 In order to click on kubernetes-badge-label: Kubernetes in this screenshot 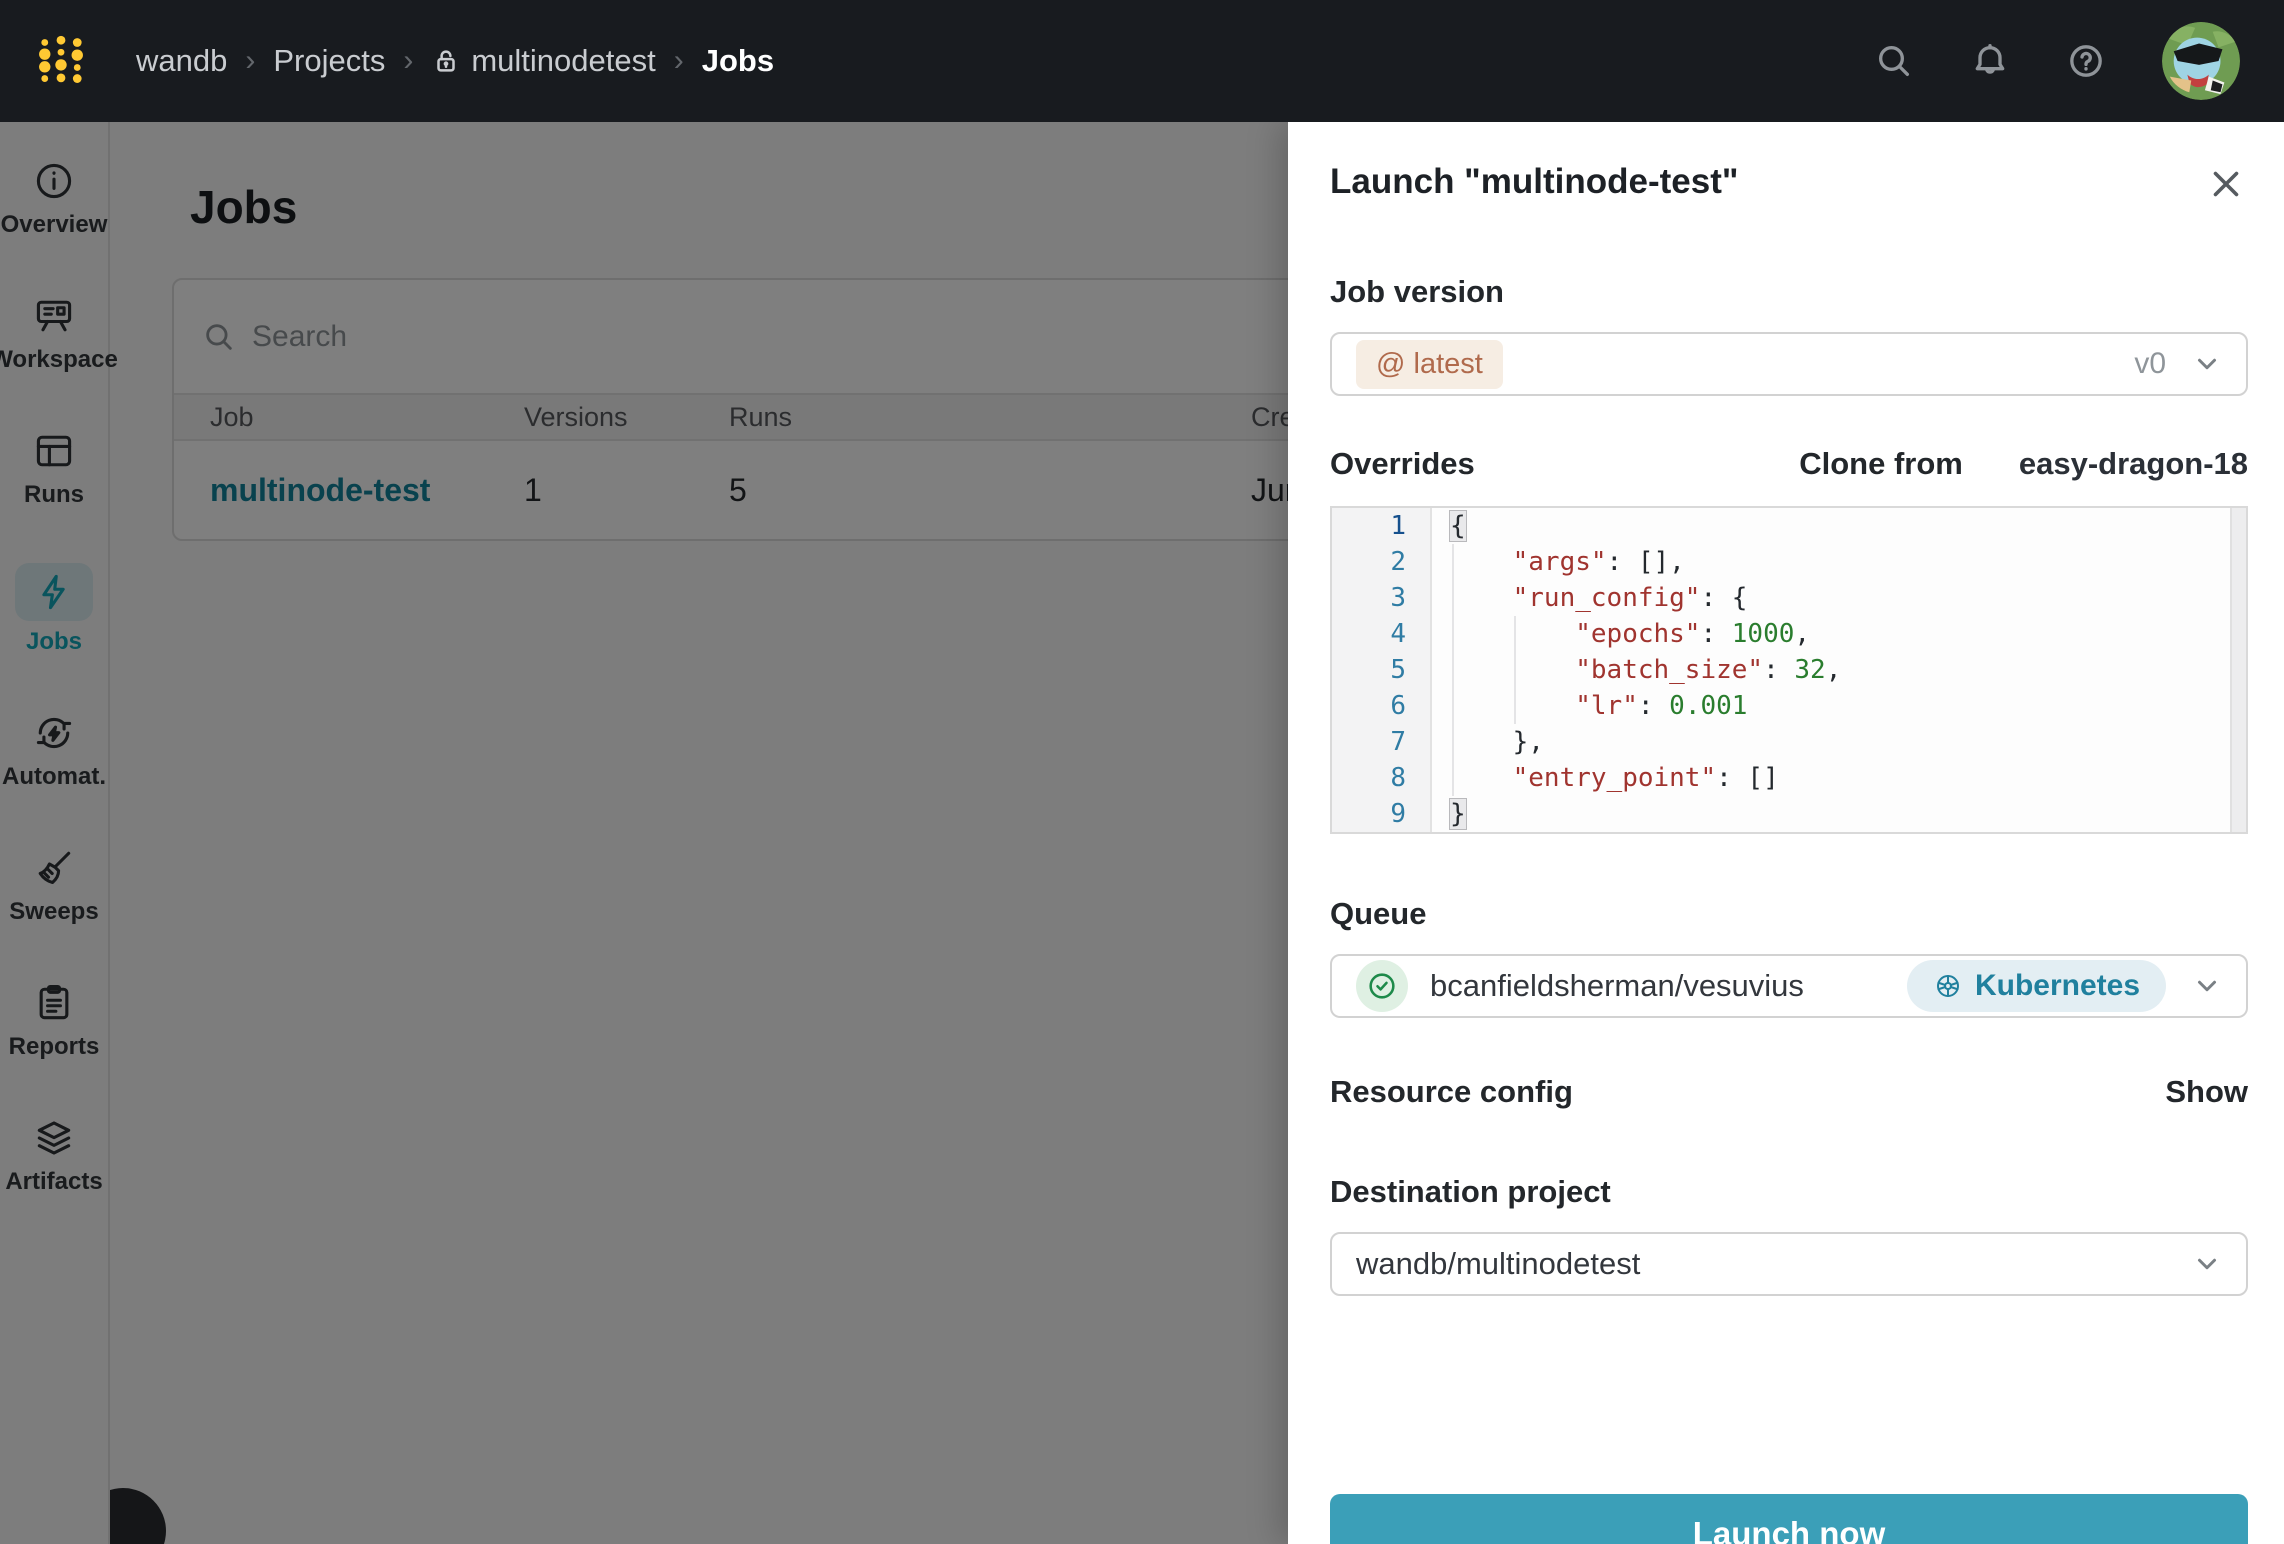, I will do `click(2057, 985)`.